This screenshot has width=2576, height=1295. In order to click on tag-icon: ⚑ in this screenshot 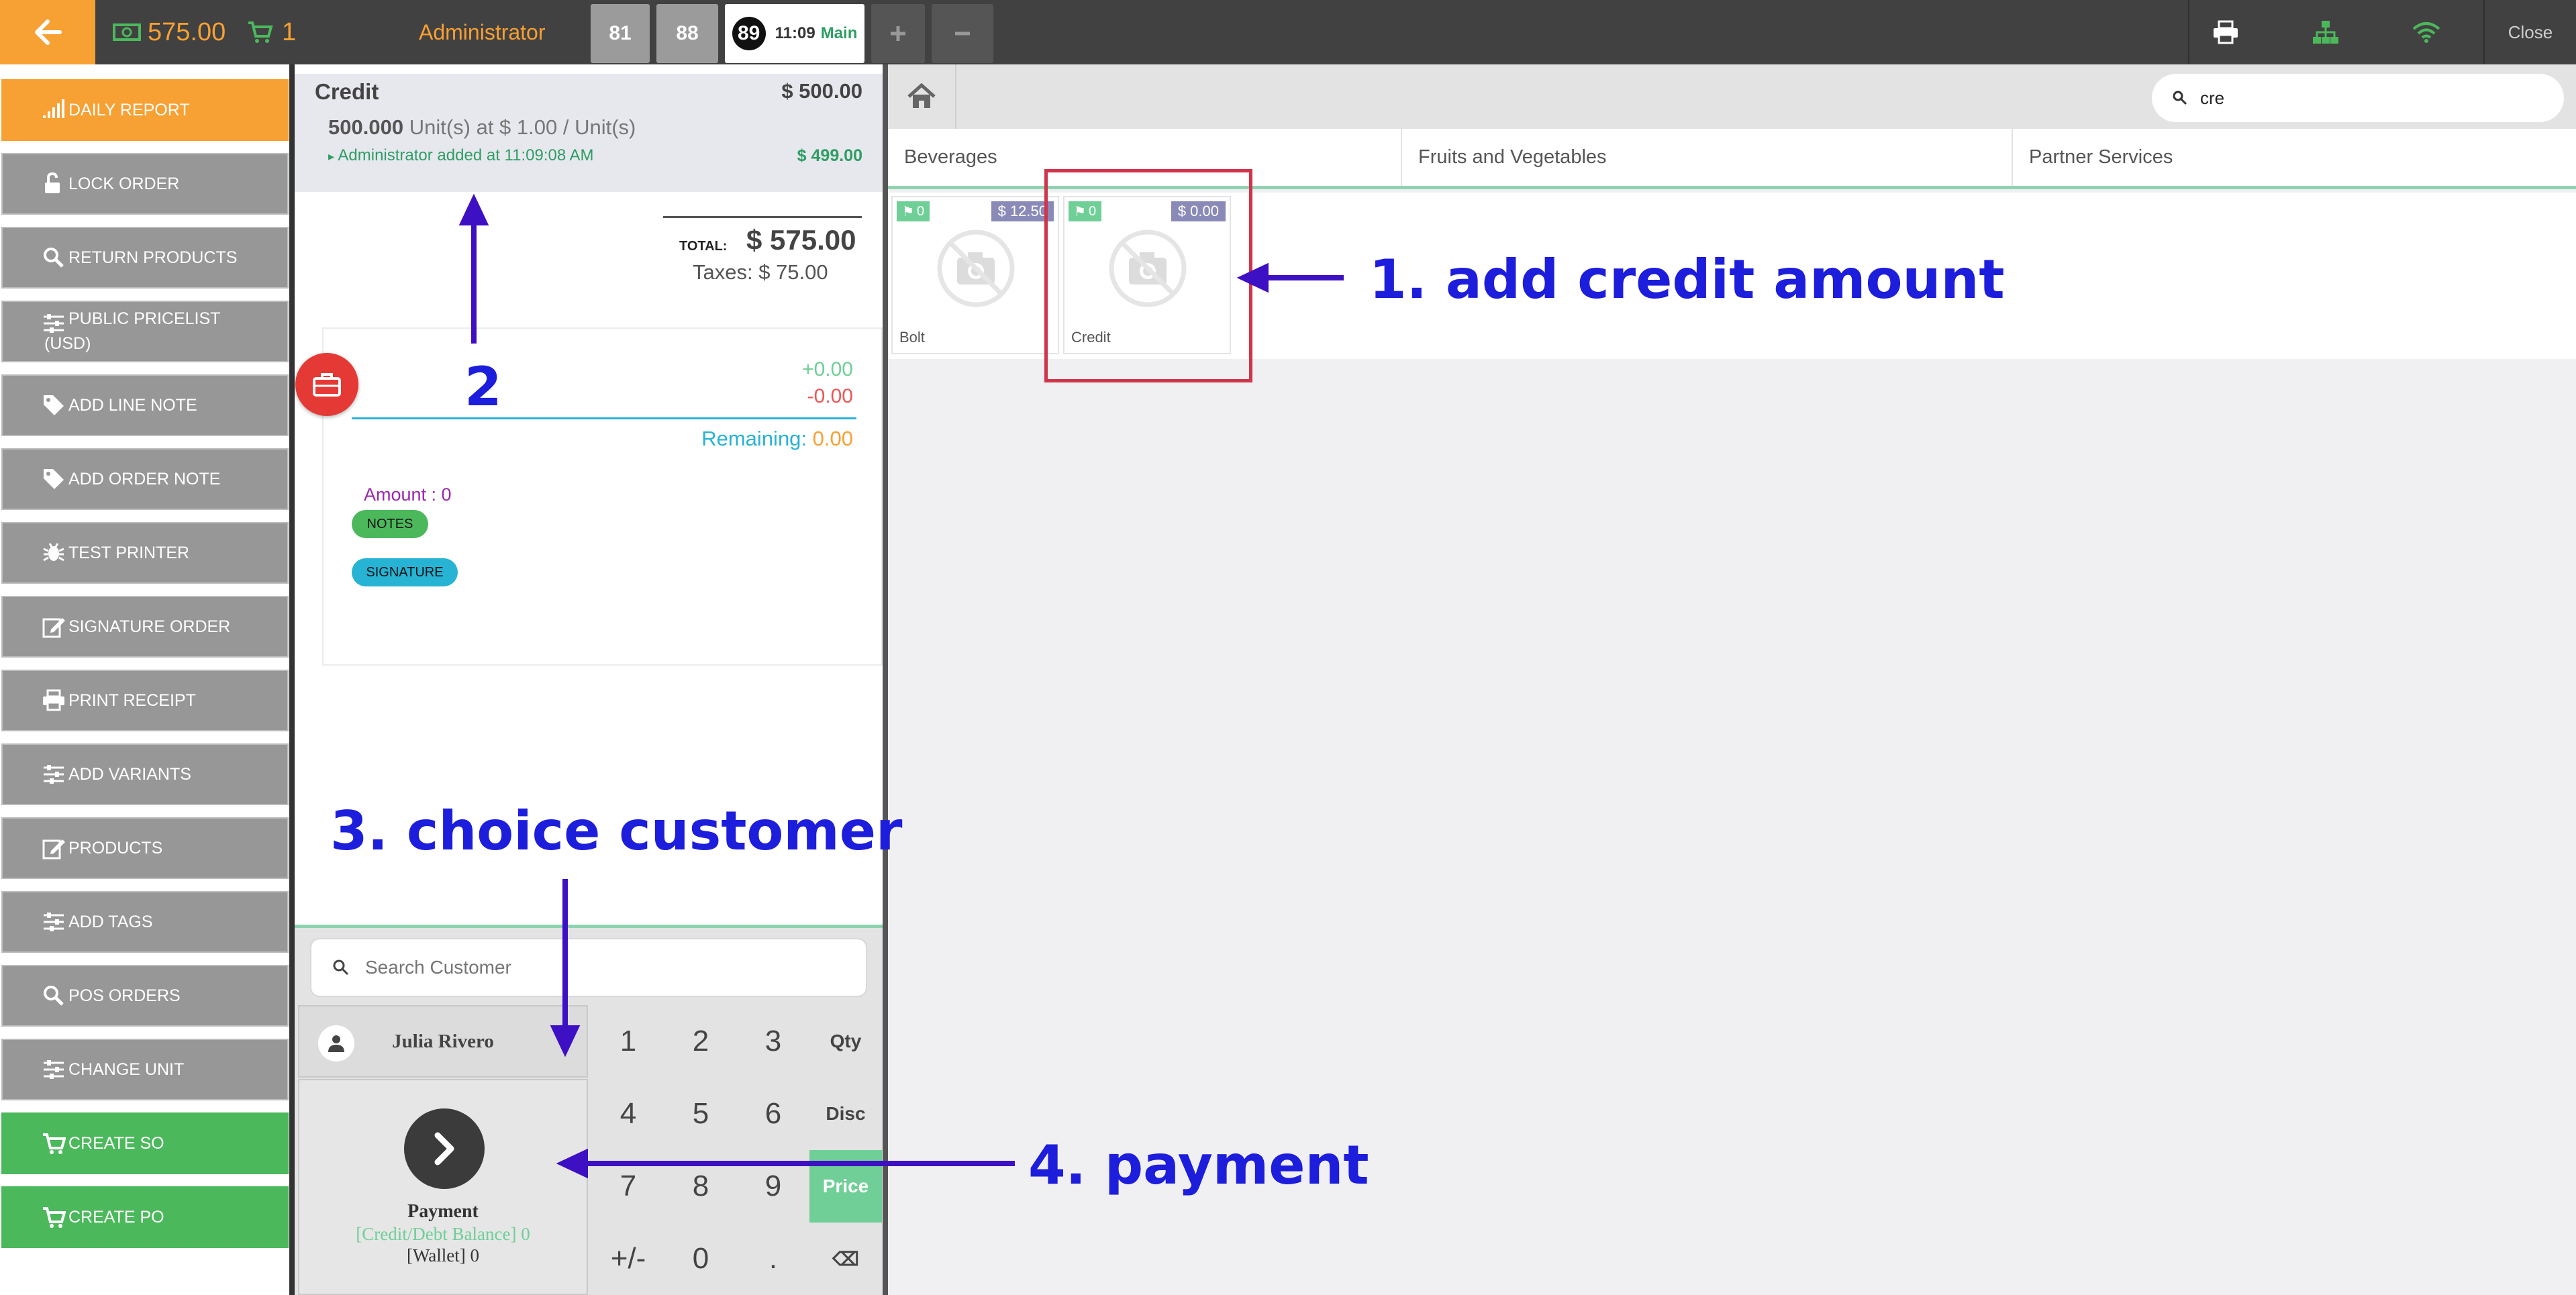, I will do `click(908, 211)`.